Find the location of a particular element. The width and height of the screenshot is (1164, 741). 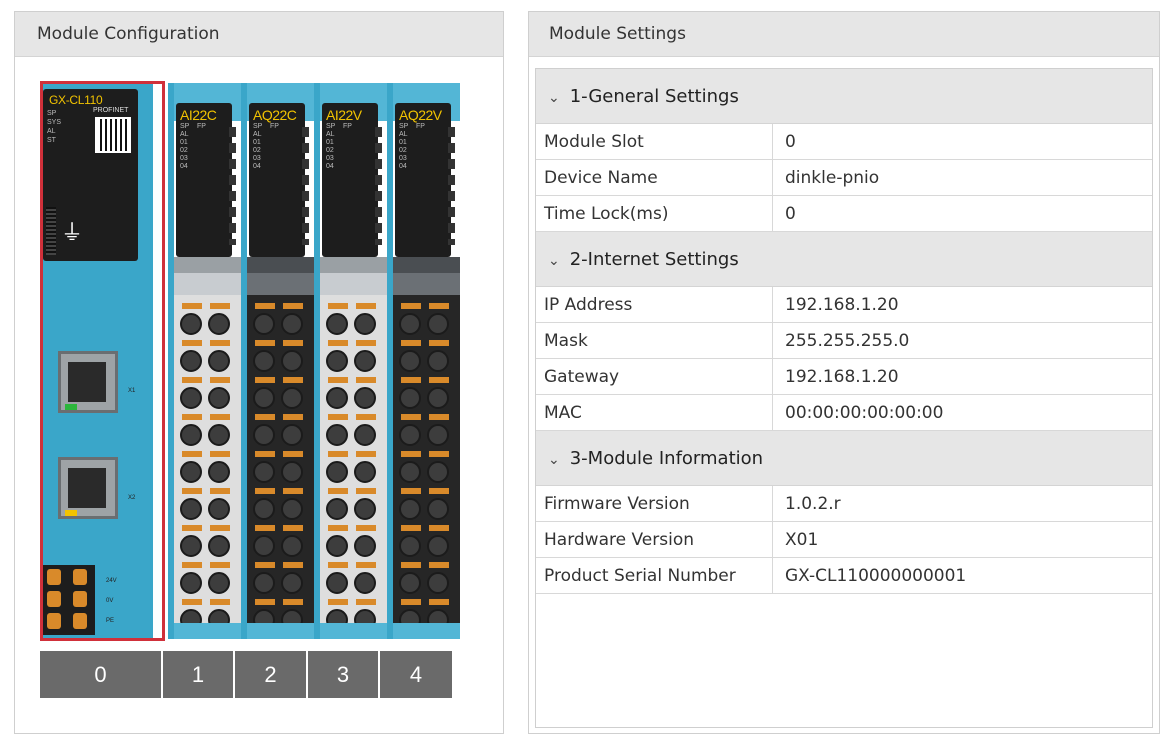

slot-button-2: 2 is located at coordinates (271, 674).